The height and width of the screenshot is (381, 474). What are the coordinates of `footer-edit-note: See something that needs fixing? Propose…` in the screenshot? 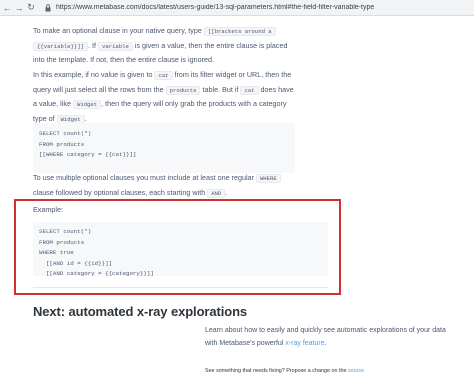 It's located at (285, 371).